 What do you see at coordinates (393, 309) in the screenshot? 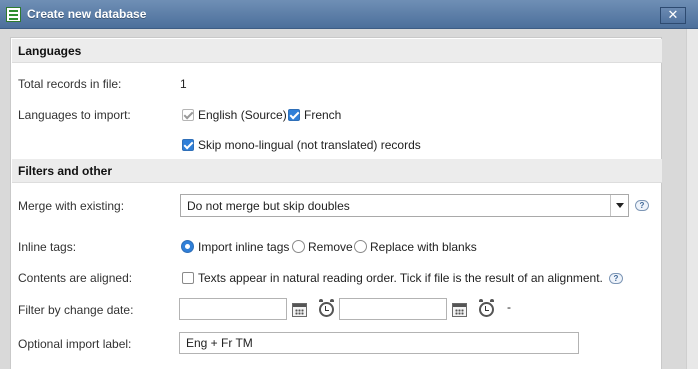
I see `date-to-input` at bounding box center [393, 309].